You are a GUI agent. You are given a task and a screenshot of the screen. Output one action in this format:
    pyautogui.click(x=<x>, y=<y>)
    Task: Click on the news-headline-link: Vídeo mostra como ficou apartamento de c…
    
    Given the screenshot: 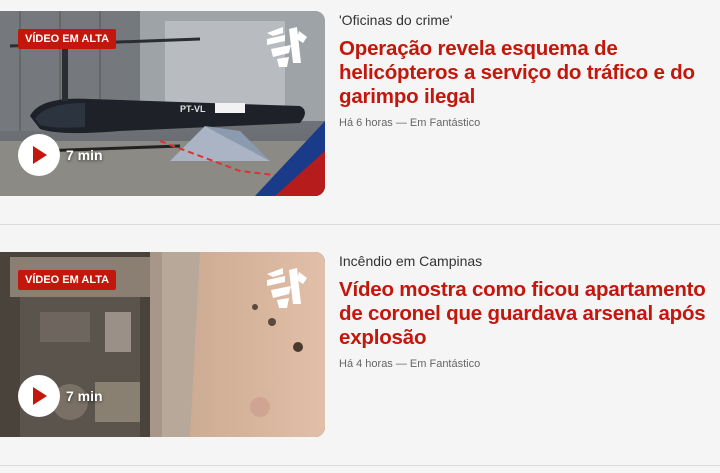 What is the action you would take?
    pyautogui.click(x=526, y=314)
    